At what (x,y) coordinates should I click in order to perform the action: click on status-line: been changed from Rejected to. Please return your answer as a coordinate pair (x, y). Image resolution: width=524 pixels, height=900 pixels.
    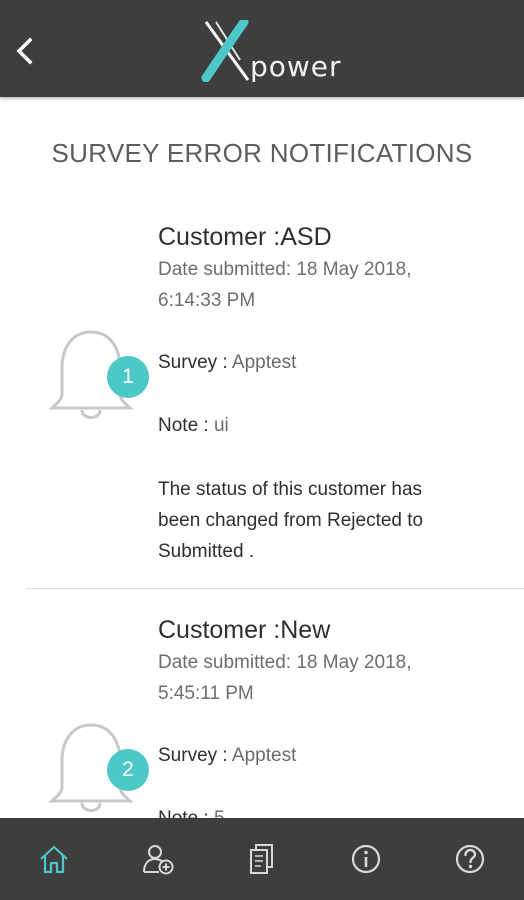
    Looking at the image, I should click on (291, 520).